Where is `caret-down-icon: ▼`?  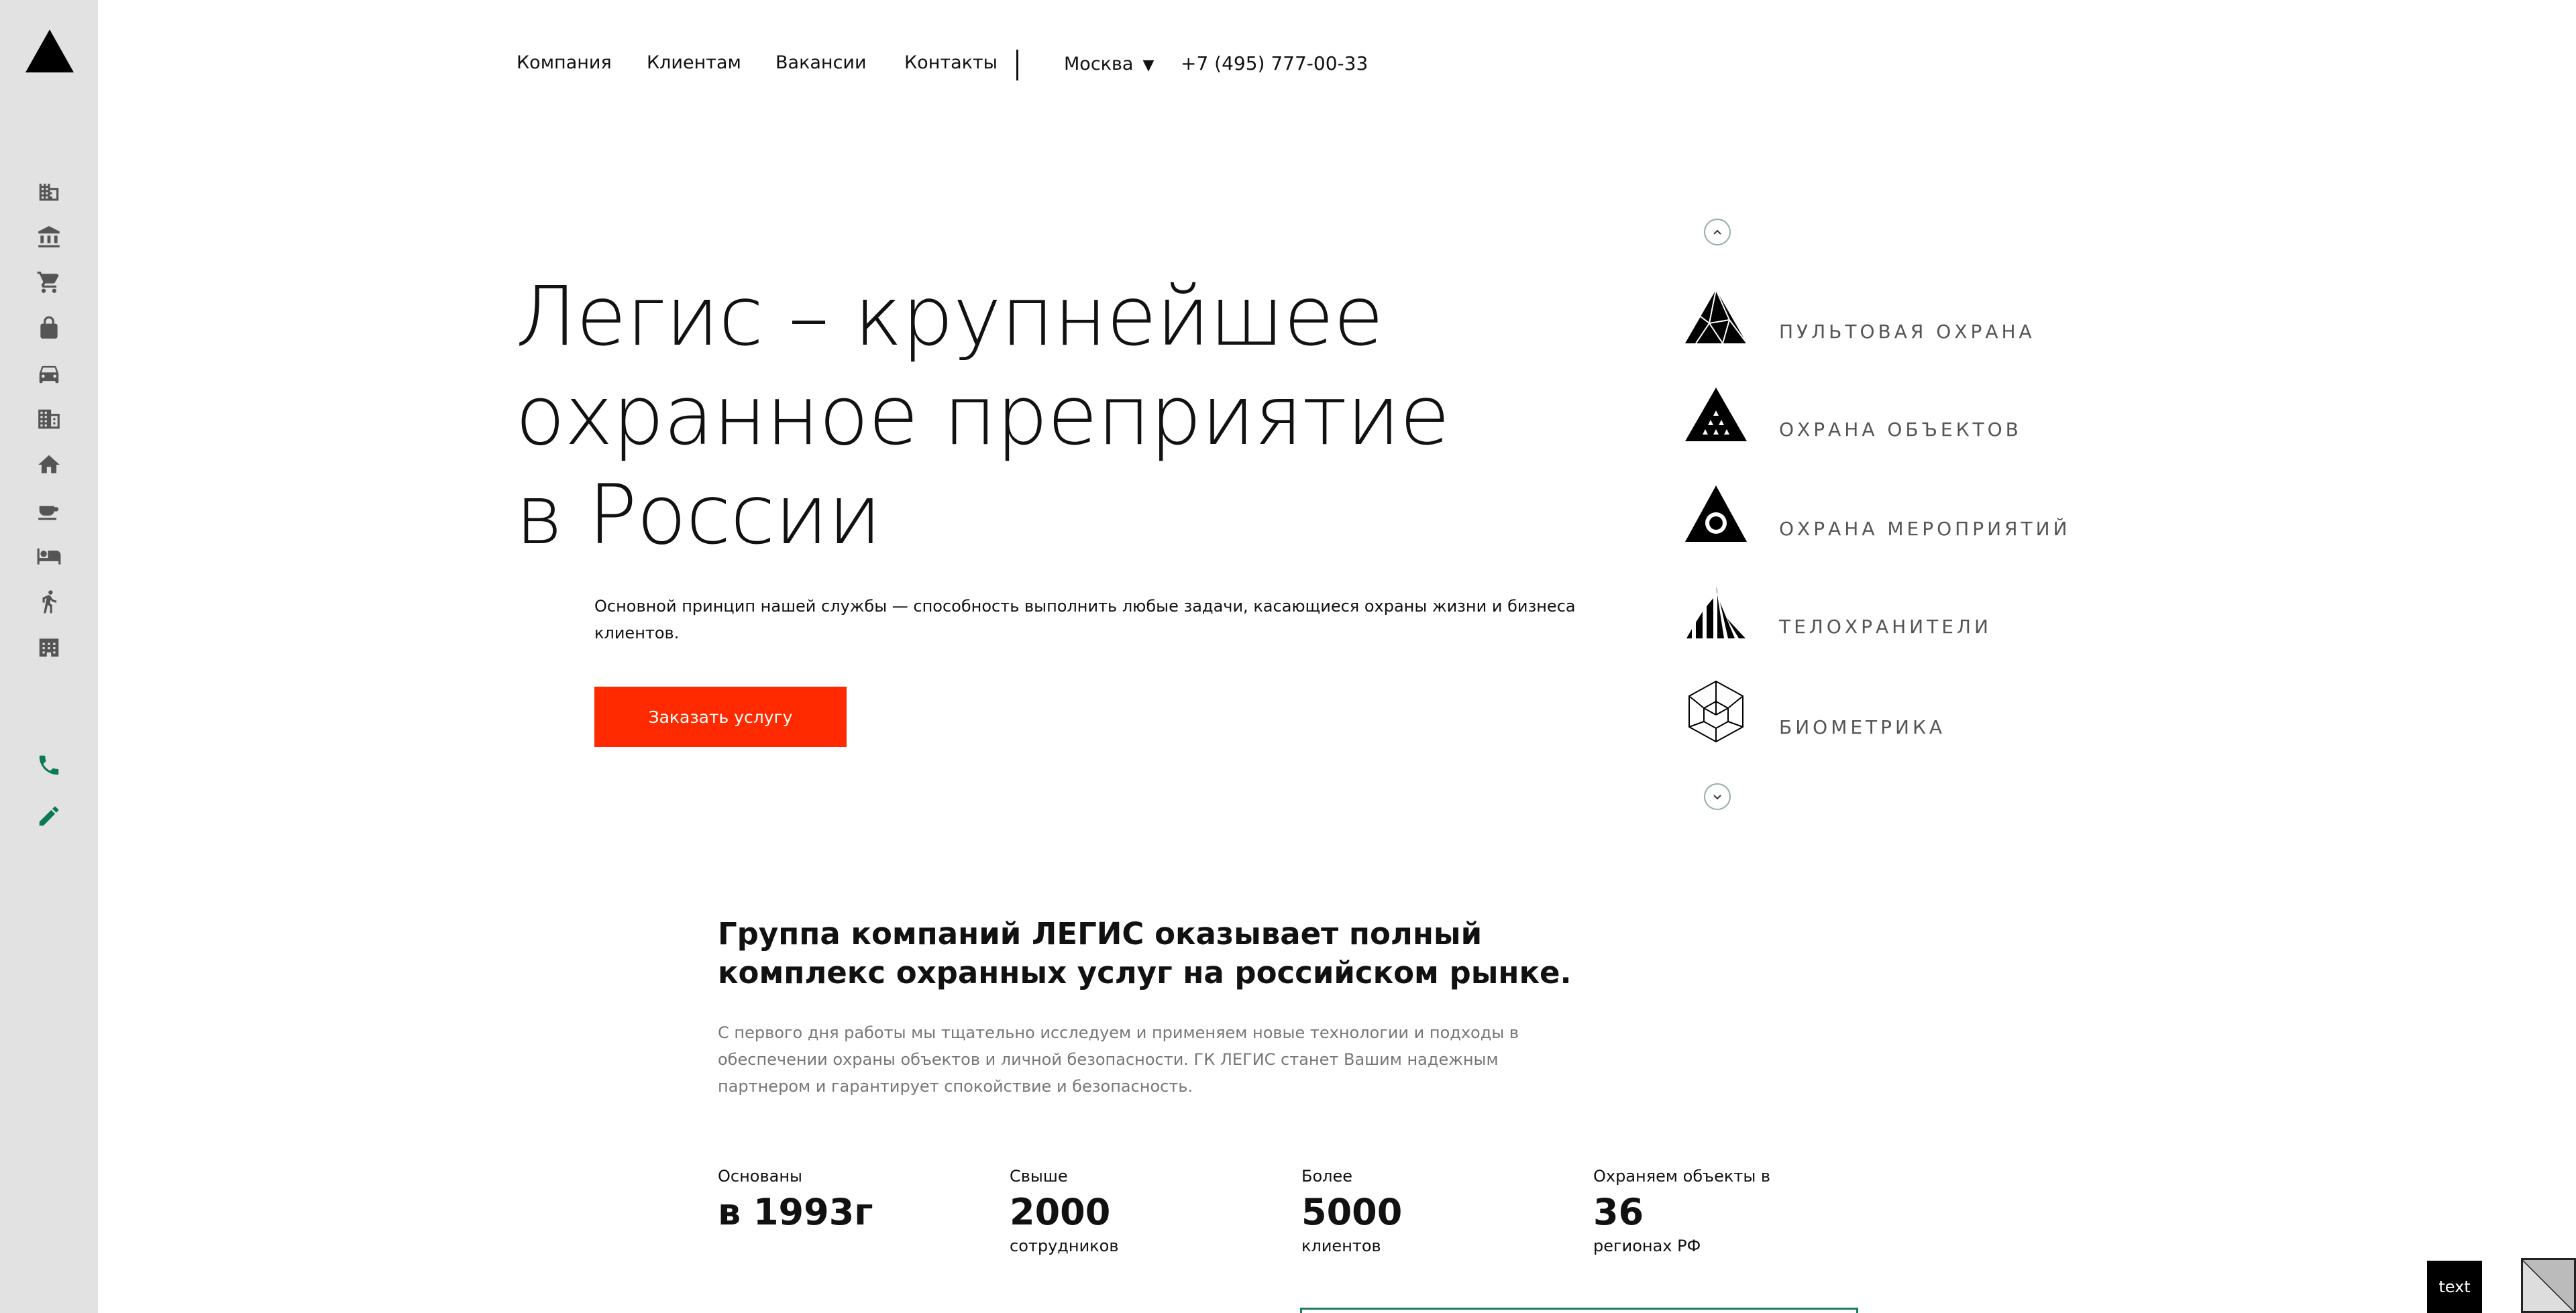
caret-down-icon: ▼ is located at coordinates (1148, 65).